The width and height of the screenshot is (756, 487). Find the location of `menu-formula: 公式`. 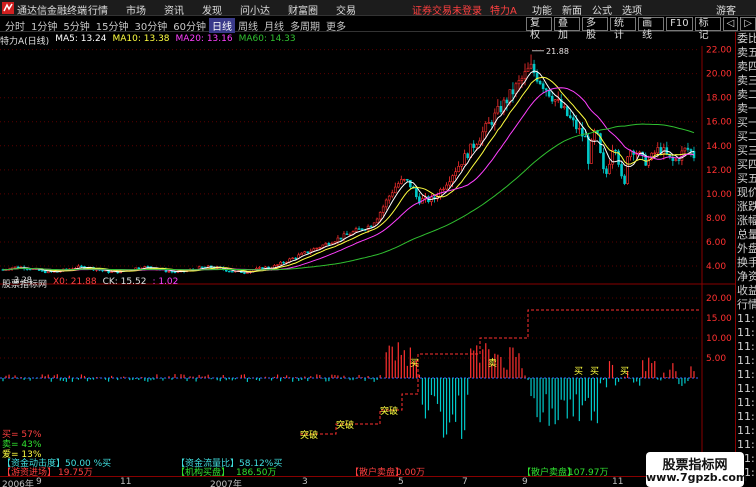

menu-formula: 公式 is located at coordinates (602, 9).